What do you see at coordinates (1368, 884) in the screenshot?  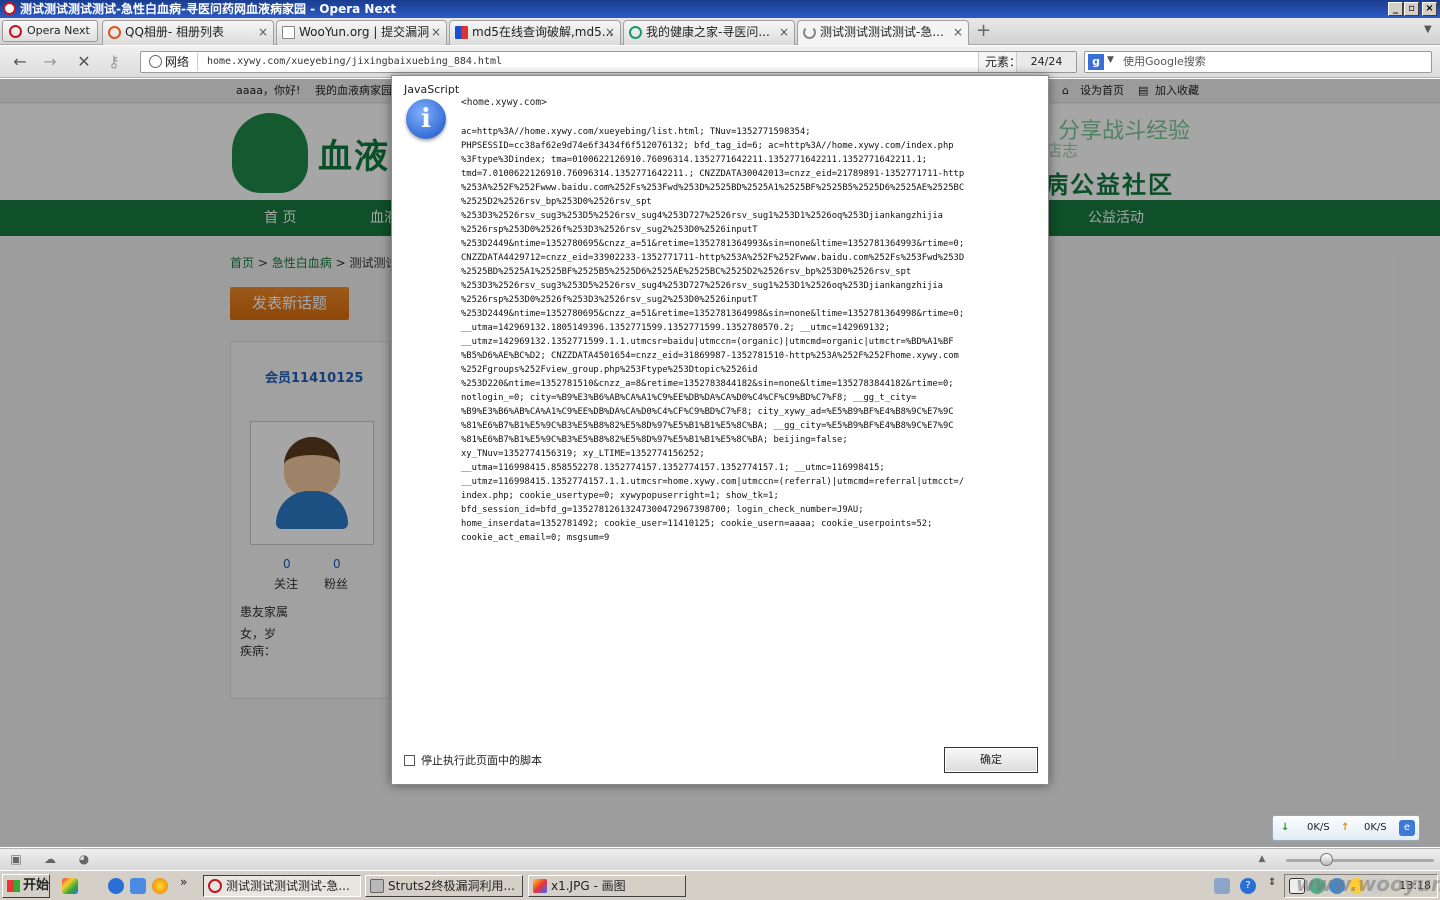 I see `watermark: www.wooyun.org` at bounding box center [1368, 884].